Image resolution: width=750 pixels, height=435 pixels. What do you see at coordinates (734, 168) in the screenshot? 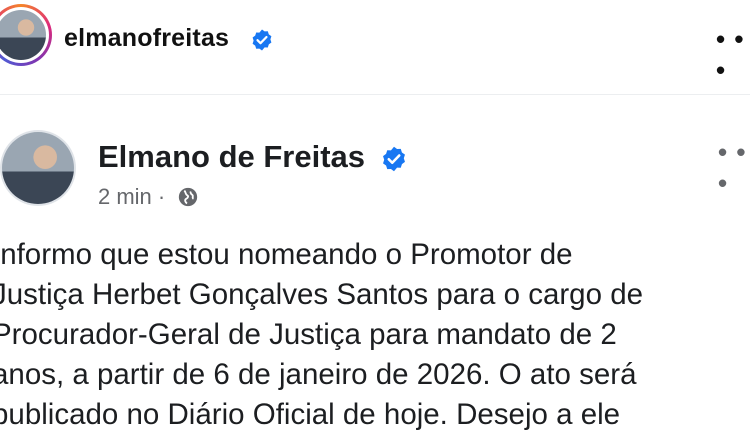
I see `post-more-options-button: • • •` at bounding box center [734, 168].